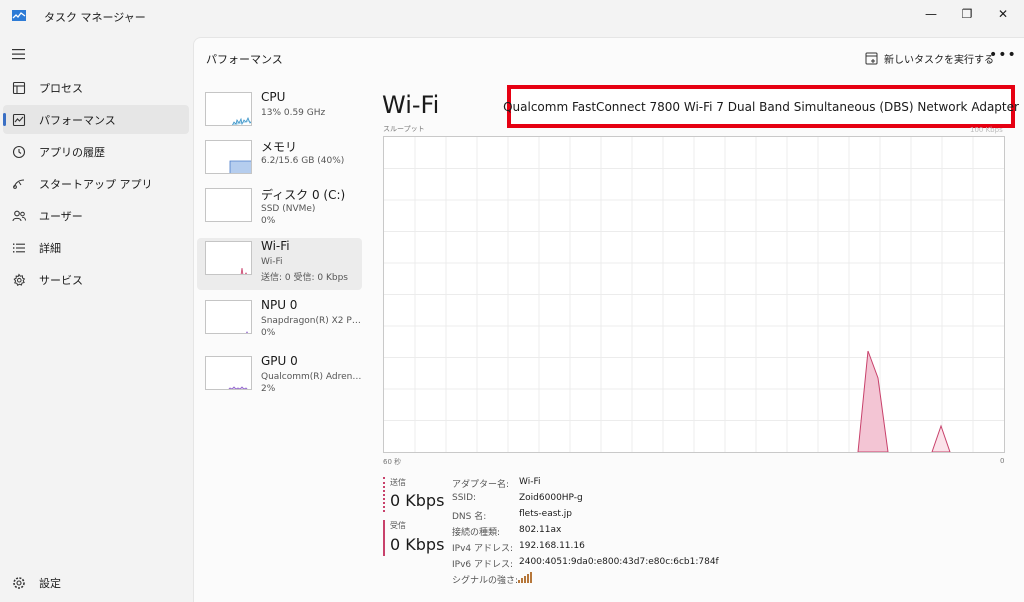 This screenshot has height=602, width=1024. Describe the element at coordinates (530, 482) in the screenshot. I see `prop-value-adapter: Wi-Fi` at that location.